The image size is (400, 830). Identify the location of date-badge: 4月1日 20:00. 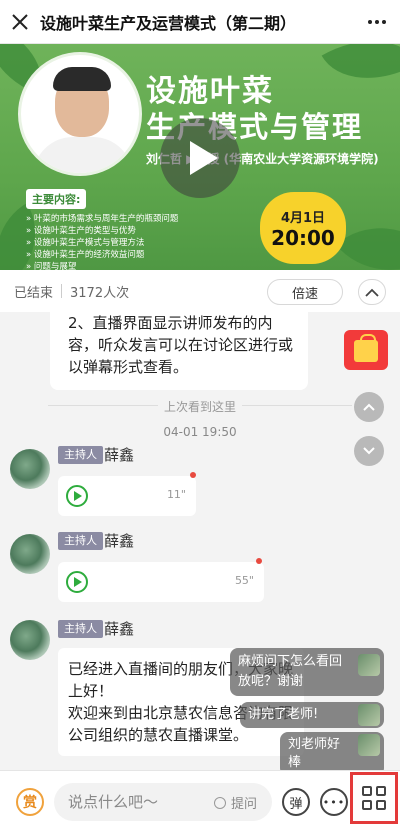
(303, 228).